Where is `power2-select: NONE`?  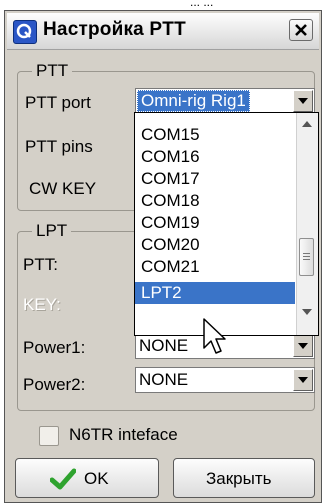
power2-select: NONE is located at coordinates (225, 380).